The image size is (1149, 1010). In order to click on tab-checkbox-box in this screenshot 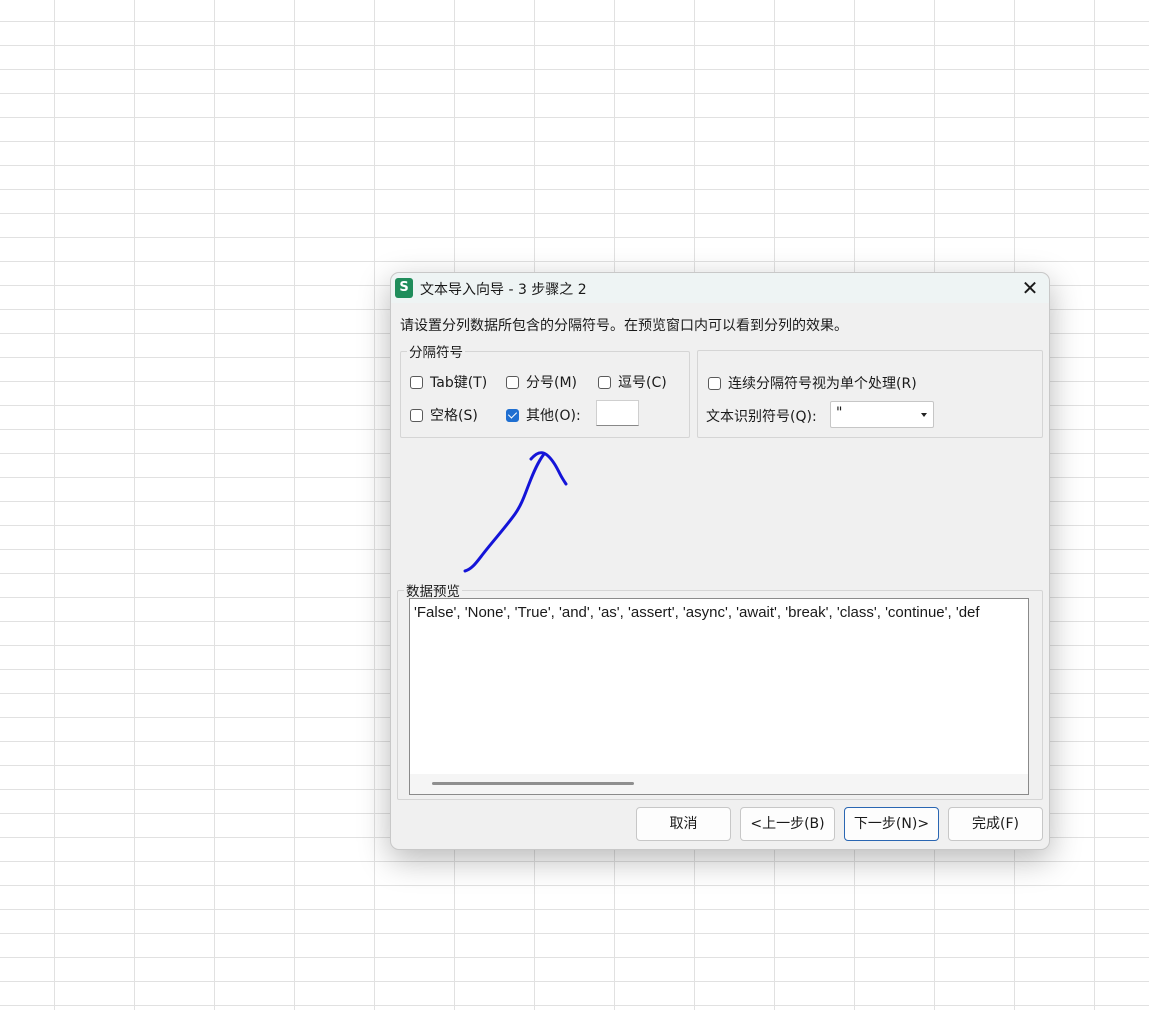, I will do `click(416, 382)`.